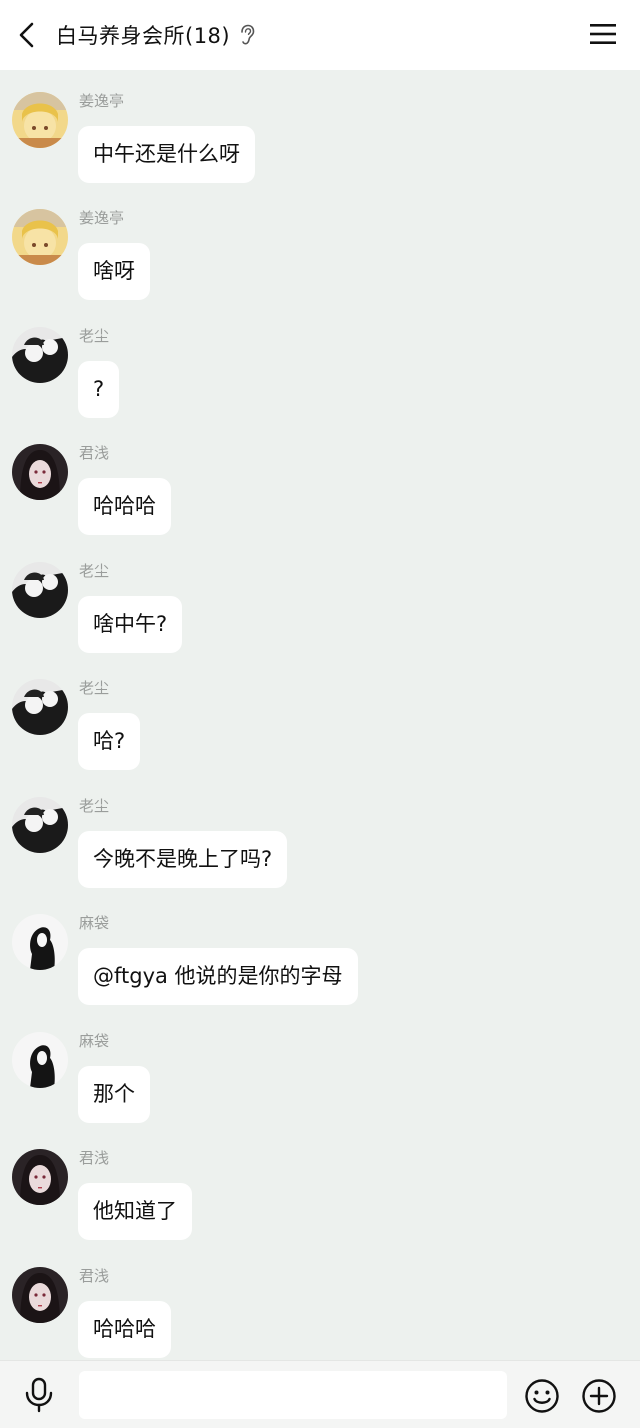 The image size is (640, 1428). Describe the element at coordinates (320, 722) in the screenshot. I see `message-item: 老尘 哈?` at that location.